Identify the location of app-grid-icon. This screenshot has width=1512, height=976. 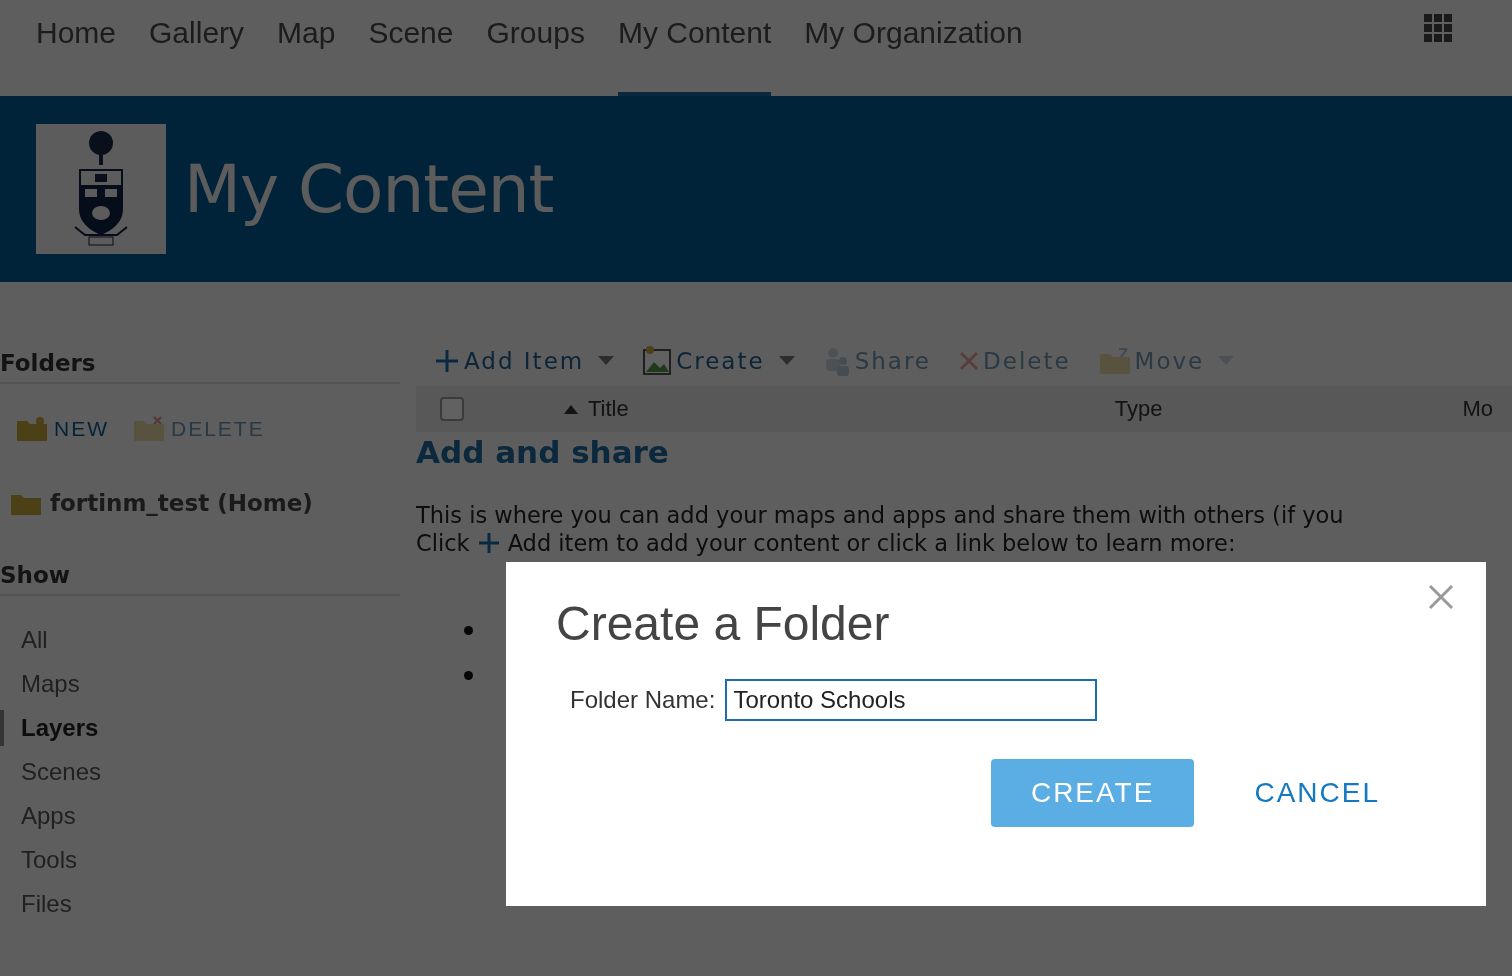
(1438, 28).